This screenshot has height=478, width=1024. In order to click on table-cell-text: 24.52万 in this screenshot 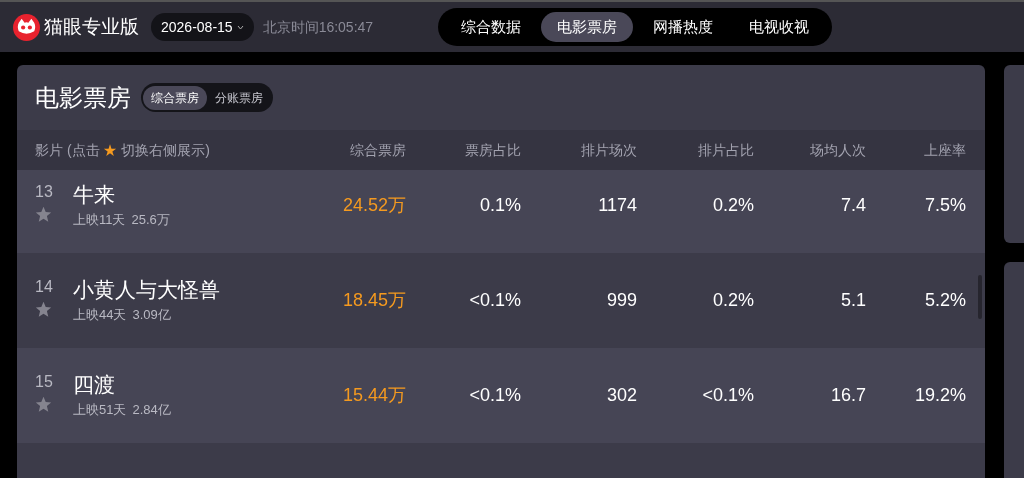, I will do `click(373, 205)`.